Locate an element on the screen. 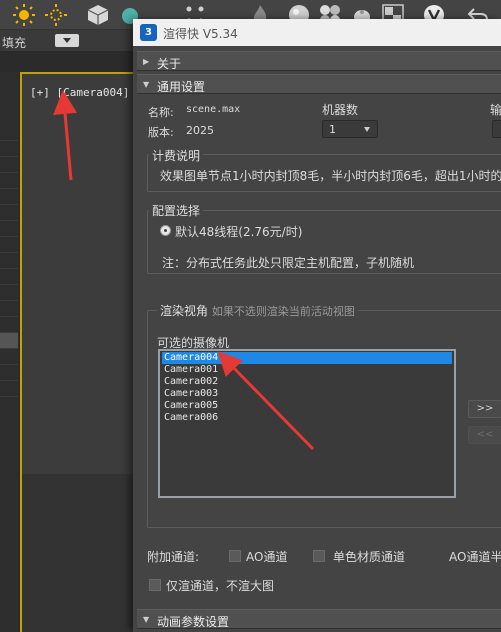  ao-radius-label: AO通道半径 is located at coordinates (475, 557).